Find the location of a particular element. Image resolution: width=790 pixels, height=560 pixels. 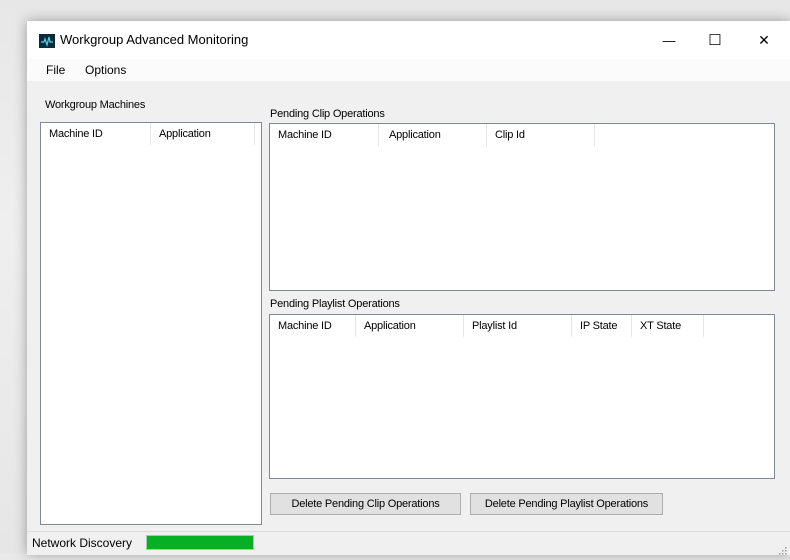

workgroup-machines-header: Machine ID Application is located at coordinates (148, 134).